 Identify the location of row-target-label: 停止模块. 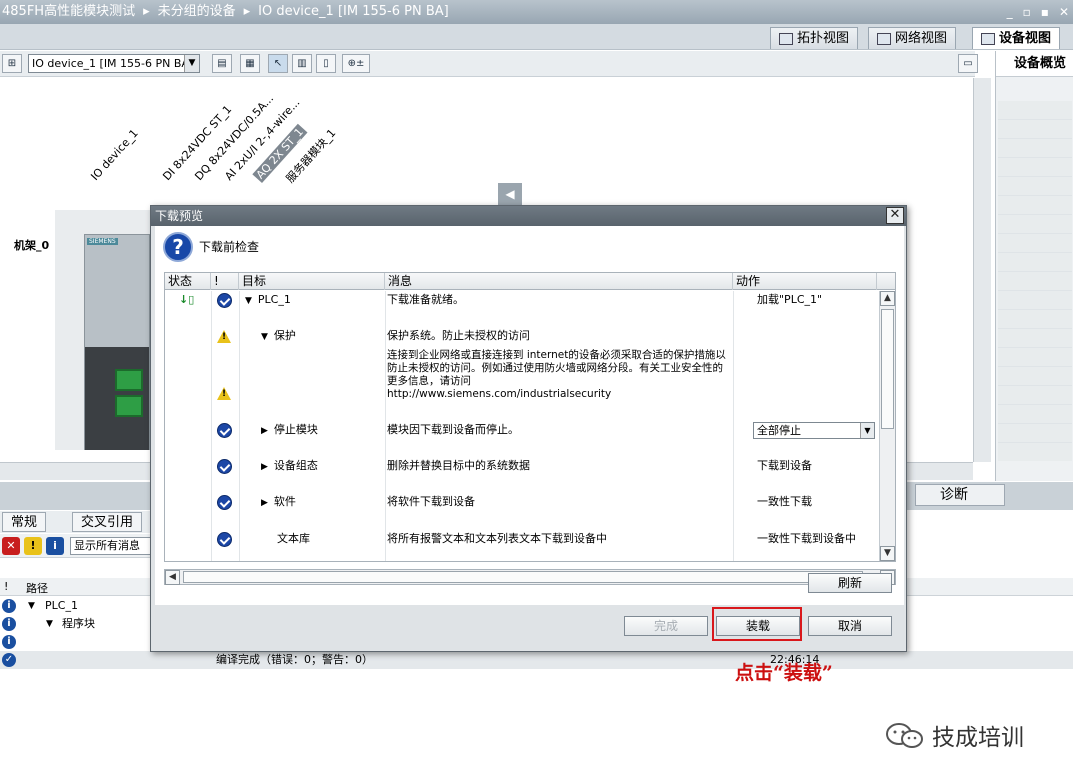
(295, 429).